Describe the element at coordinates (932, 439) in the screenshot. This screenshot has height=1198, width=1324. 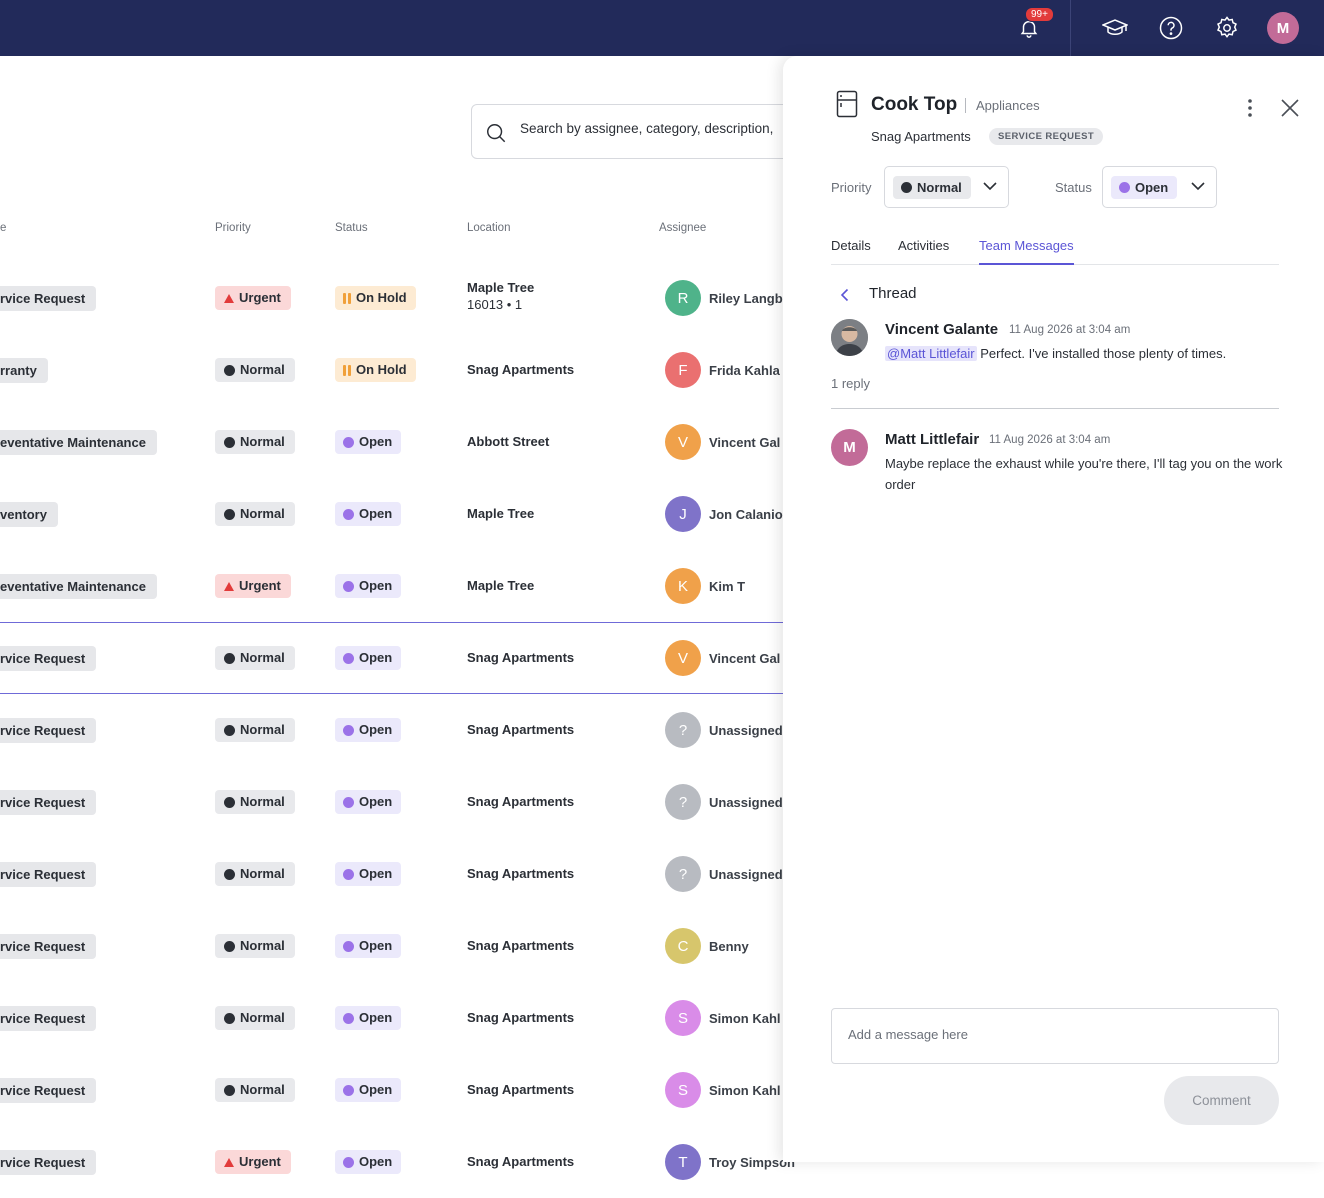
I see `message-author: Matt Littlefair` at that location.